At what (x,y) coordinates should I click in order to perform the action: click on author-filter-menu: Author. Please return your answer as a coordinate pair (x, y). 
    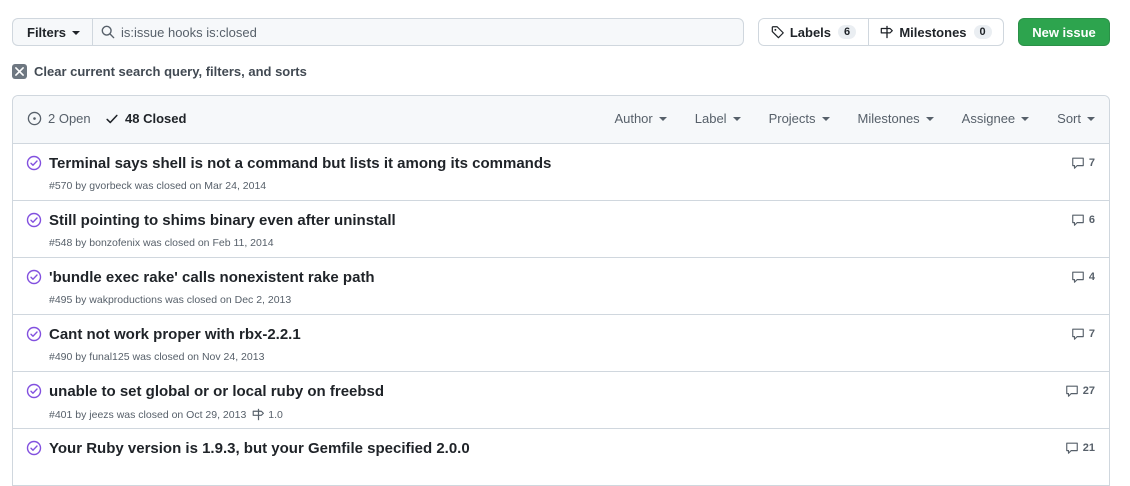
    Looking at the image, I should click on (640, 118).